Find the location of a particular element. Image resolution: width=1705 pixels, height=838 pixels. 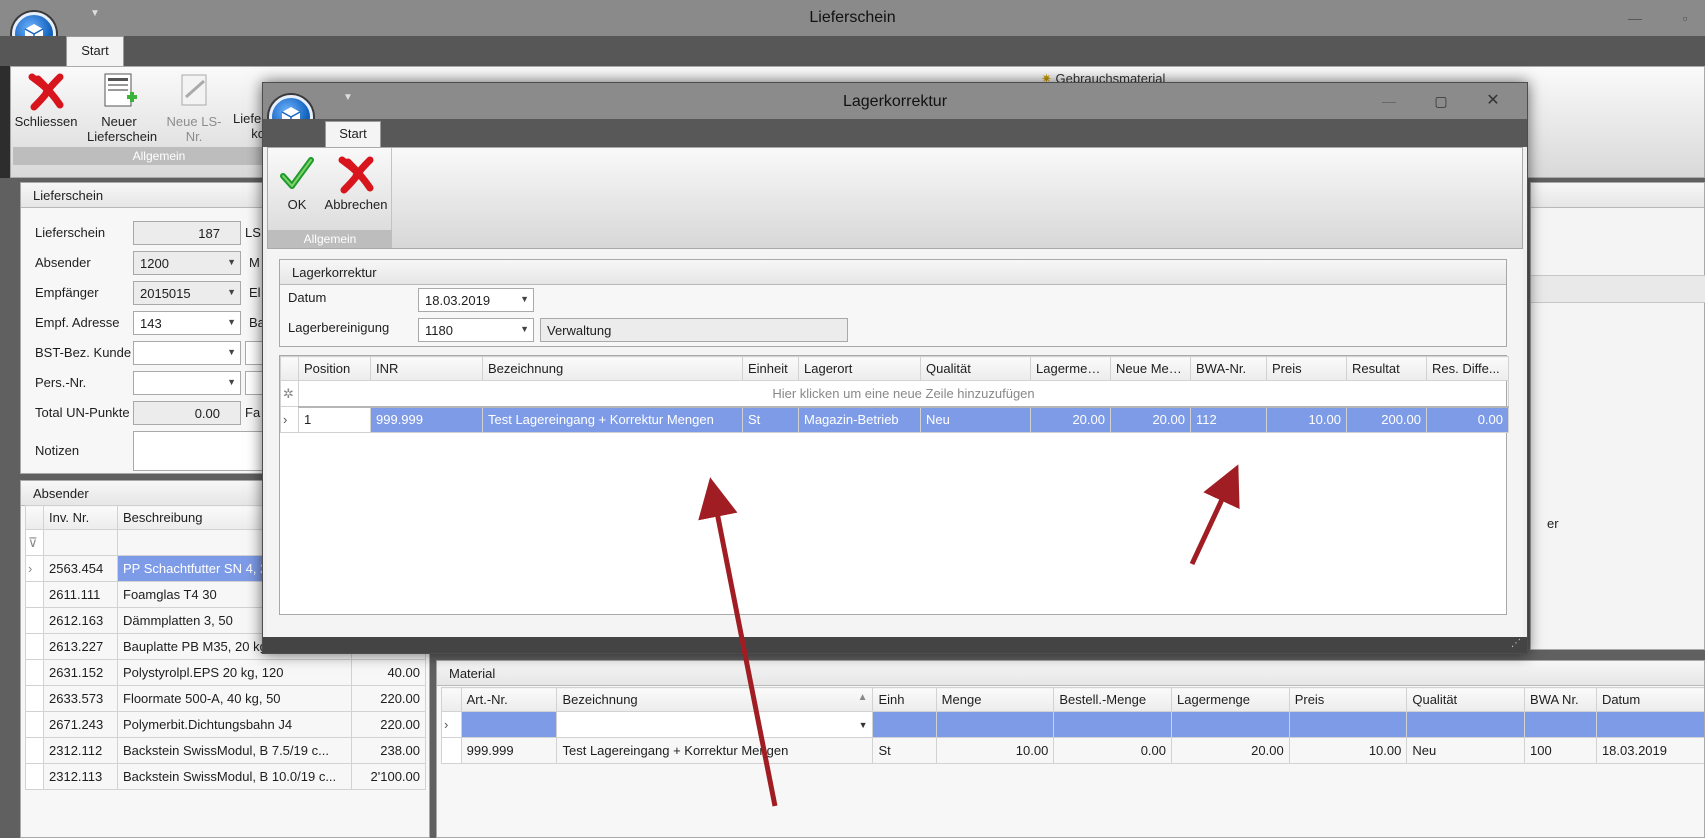

annotation-arrows is located at coordinates (969, 635).